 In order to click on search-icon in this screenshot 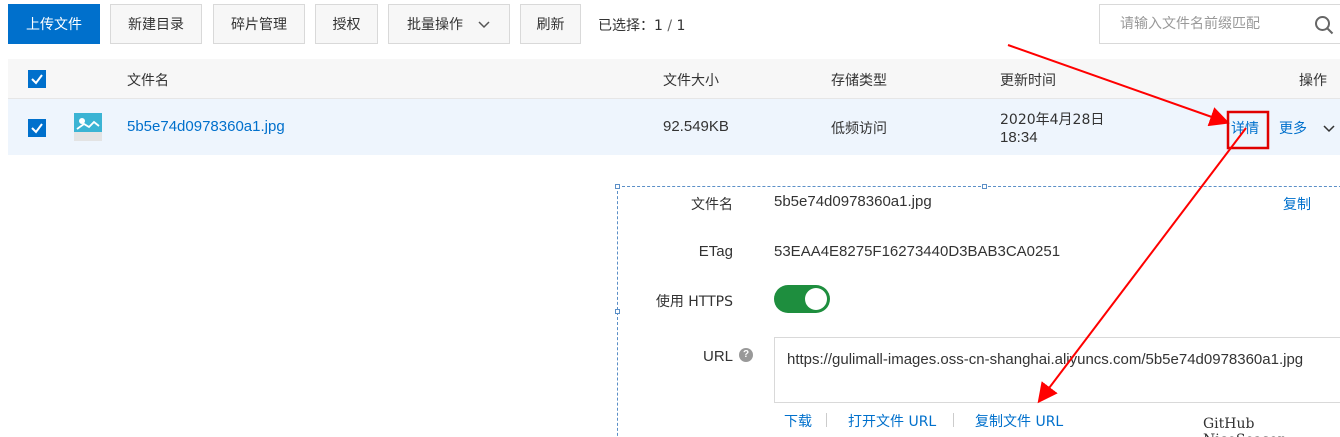, I will do `click(1324, 25)`.